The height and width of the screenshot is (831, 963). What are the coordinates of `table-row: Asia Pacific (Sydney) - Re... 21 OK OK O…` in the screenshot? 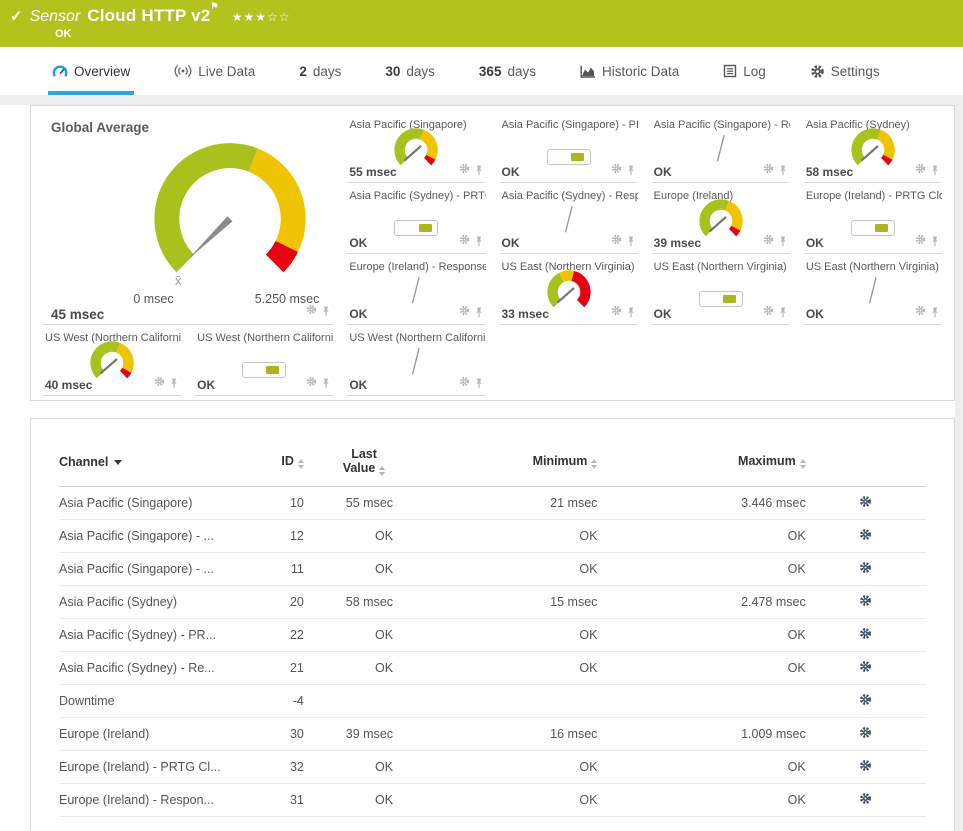 It's located at (492, 668).